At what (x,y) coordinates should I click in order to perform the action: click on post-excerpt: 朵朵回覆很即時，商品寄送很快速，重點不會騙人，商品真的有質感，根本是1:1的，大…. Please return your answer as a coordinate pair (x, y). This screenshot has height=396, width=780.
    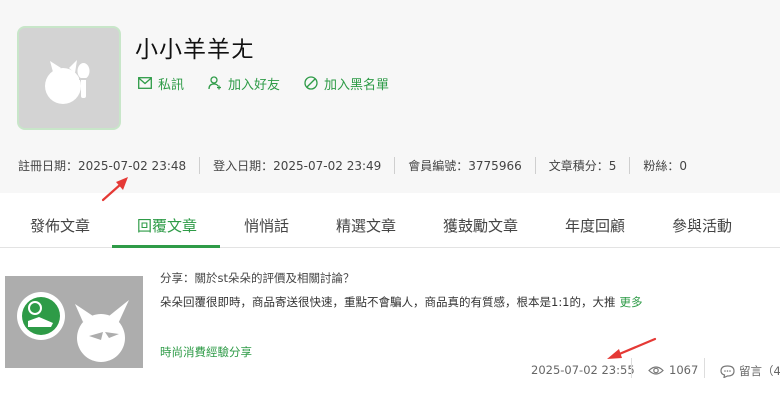
    Looking at the image, I should click on (401, 302).